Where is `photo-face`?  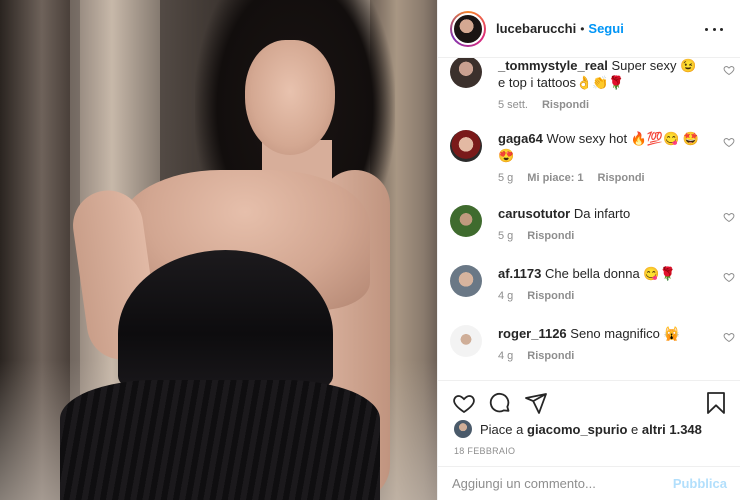
photo-face is located at coordinates (290, 97).